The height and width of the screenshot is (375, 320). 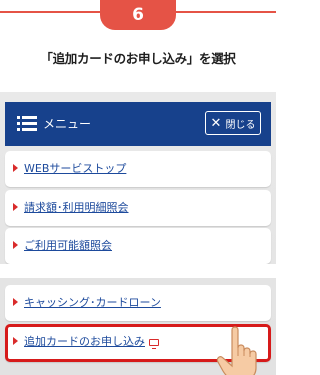 I want to click on pointing-hand-icon, so click(x=236, y=350).